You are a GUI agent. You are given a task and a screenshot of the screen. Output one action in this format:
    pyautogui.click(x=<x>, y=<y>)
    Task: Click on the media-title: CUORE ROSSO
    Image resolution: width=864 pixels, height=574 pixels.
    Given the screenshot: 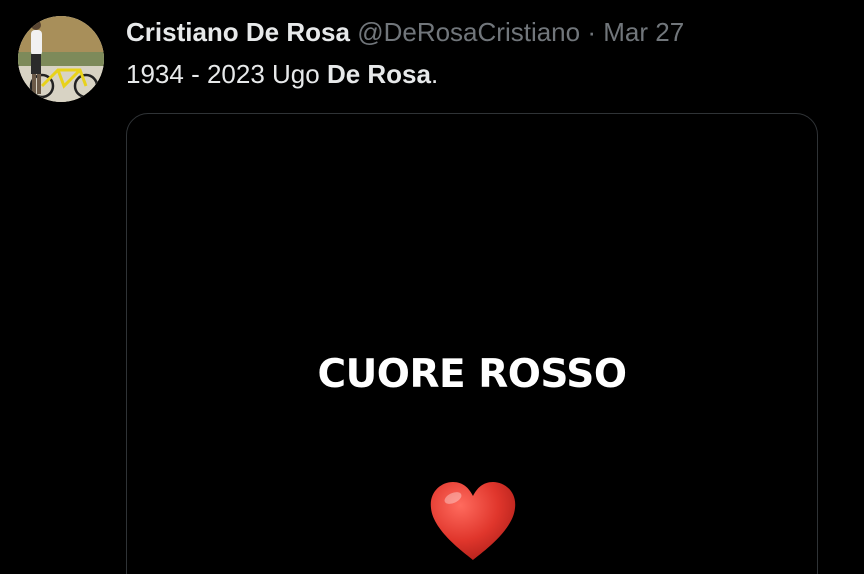 What is the action you would take?
    pyautogui.click(x=472, y=374)
    